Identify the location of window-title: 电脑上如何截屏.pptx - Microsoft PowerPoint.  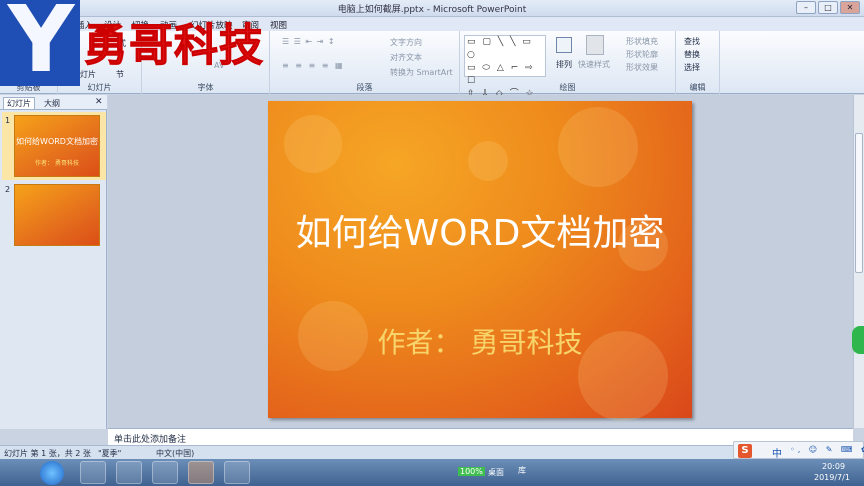
(432, 10).